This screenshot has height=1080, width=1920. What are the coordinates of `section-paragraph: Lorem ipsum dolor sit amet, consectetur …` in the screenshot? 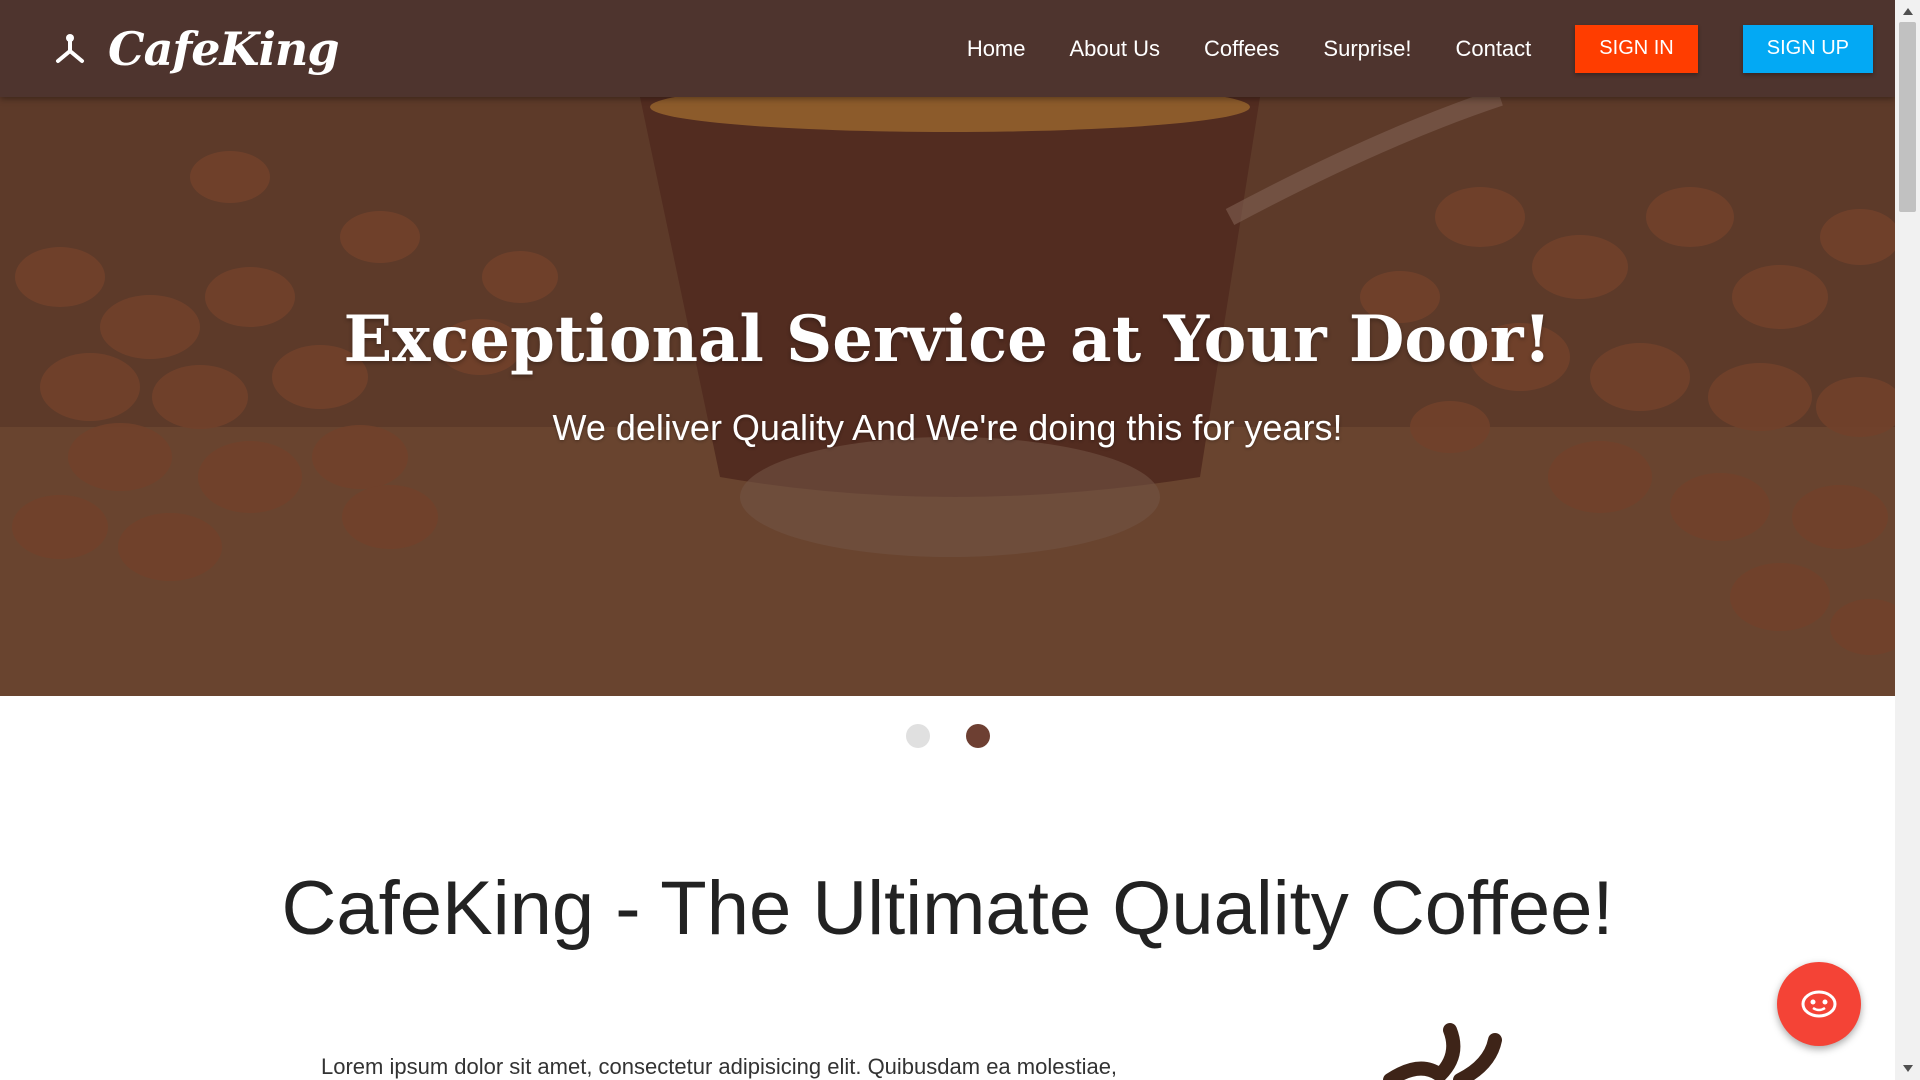 It's located at (719, 1066).